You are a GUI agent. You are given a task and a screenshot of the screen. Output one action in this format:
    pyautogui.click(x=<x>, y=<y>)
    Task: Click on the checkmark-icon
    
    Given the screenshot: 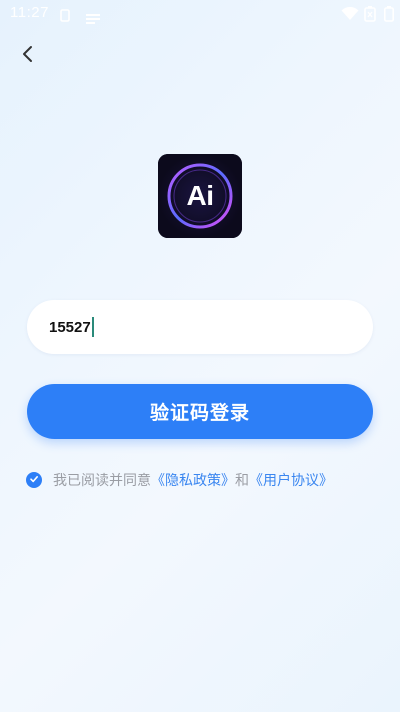 What is the action you would take?
    pyautogui.click(x=34, y=480)
    